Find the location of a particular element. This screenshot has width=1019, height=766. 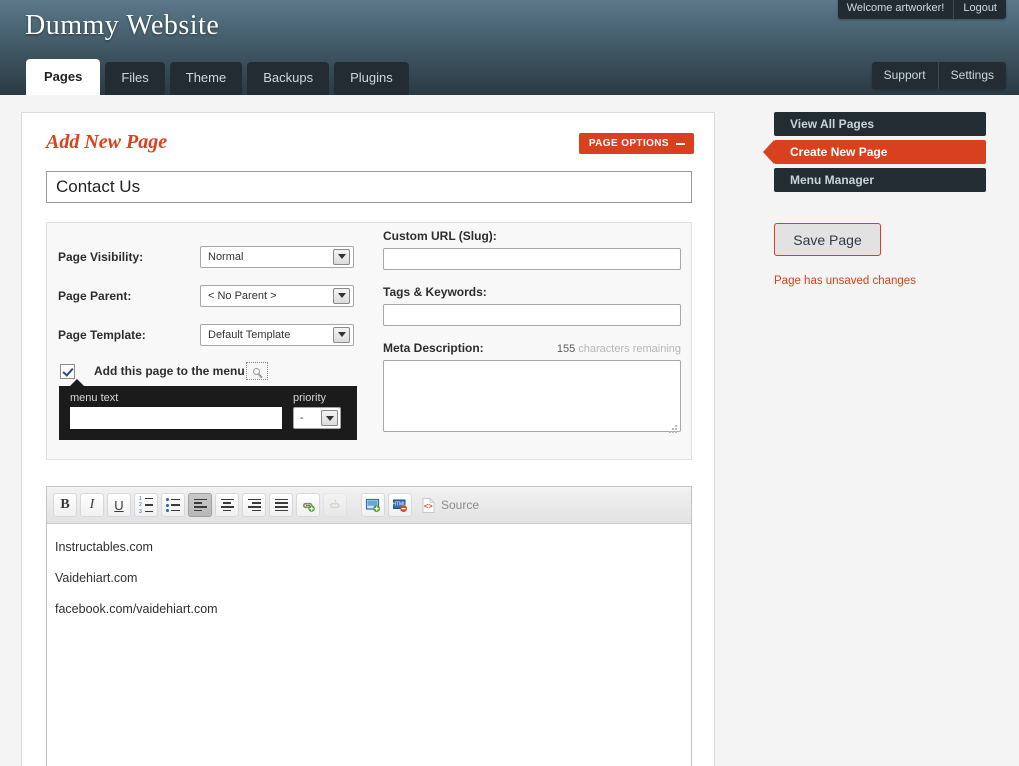

user-account-box: Welcome artworker! Logout is located at coordinates (921, 9).